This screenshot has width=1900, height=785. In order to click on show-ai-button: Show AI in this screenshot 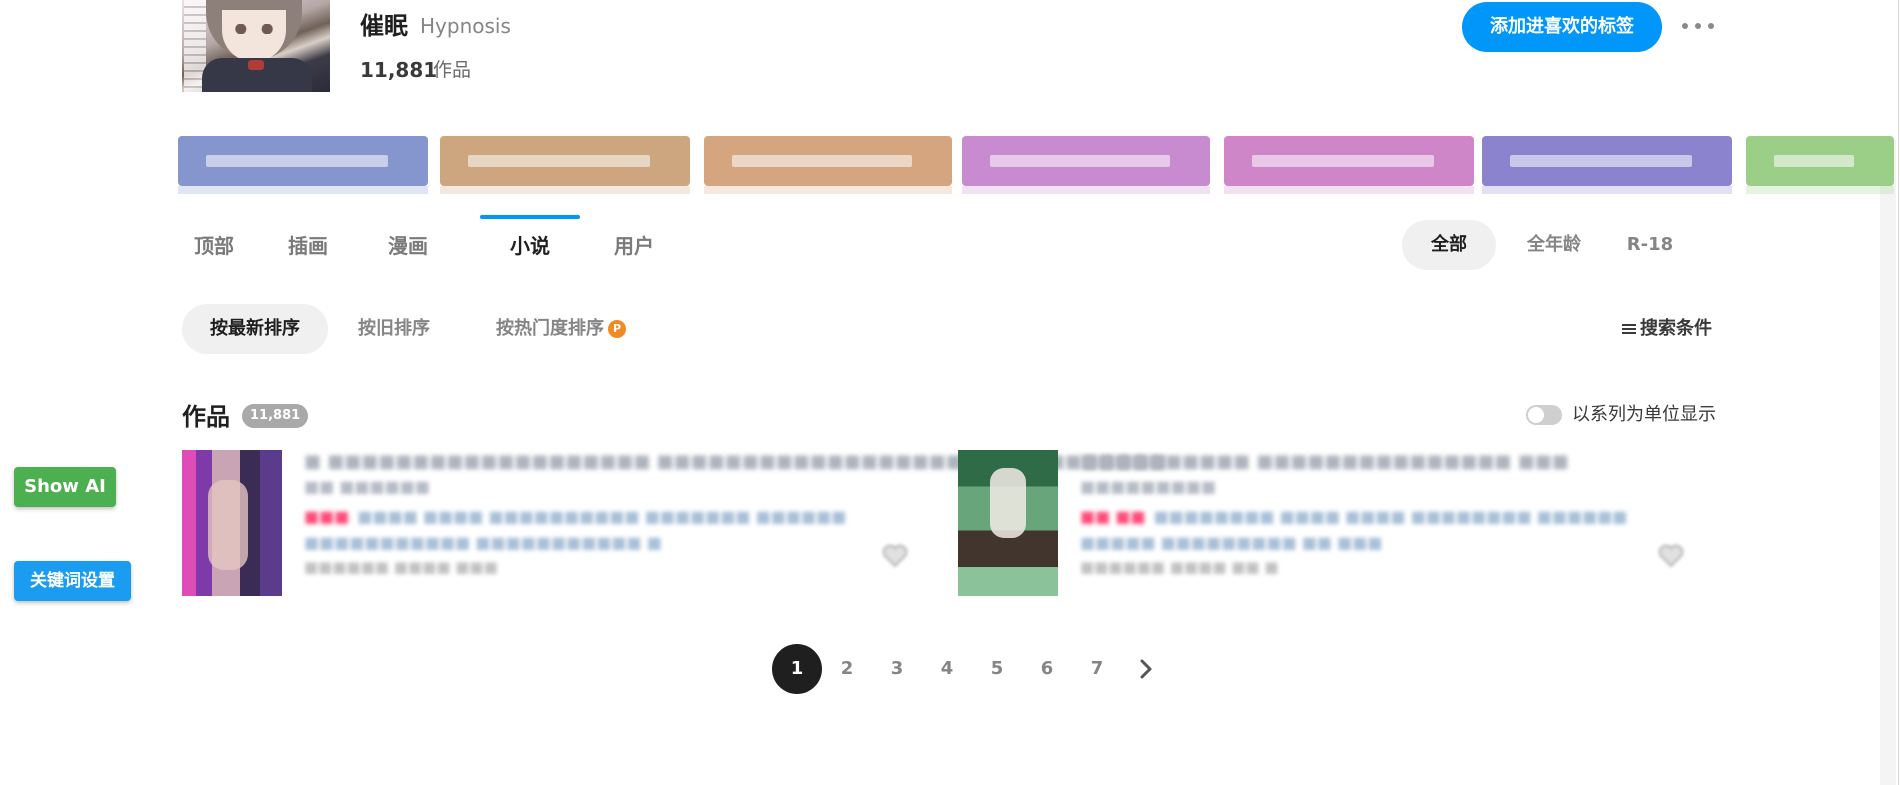, I will do `click(65, 487)`.